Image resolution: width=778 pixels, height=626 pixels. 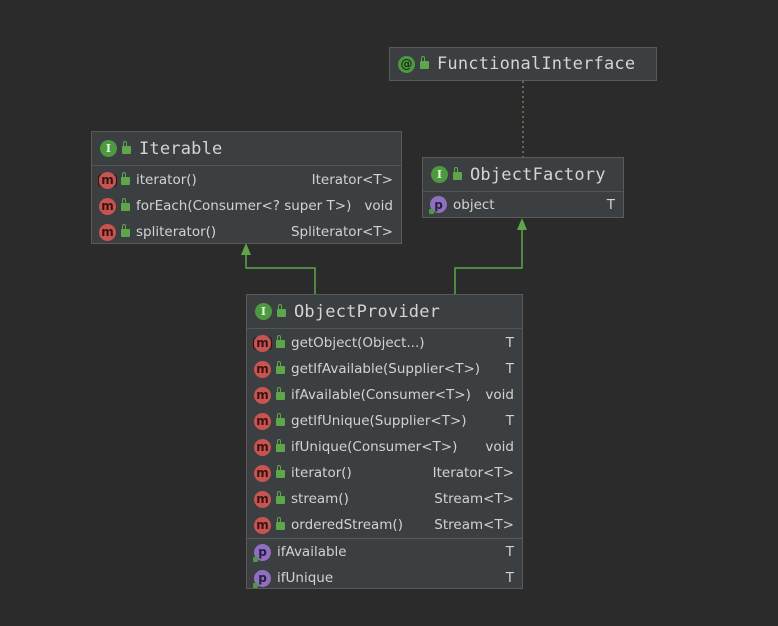 What do you see at coordinates (406, 64) in the screenshot?
I see `annotation-icon: @` at bounding box center [406, 64].